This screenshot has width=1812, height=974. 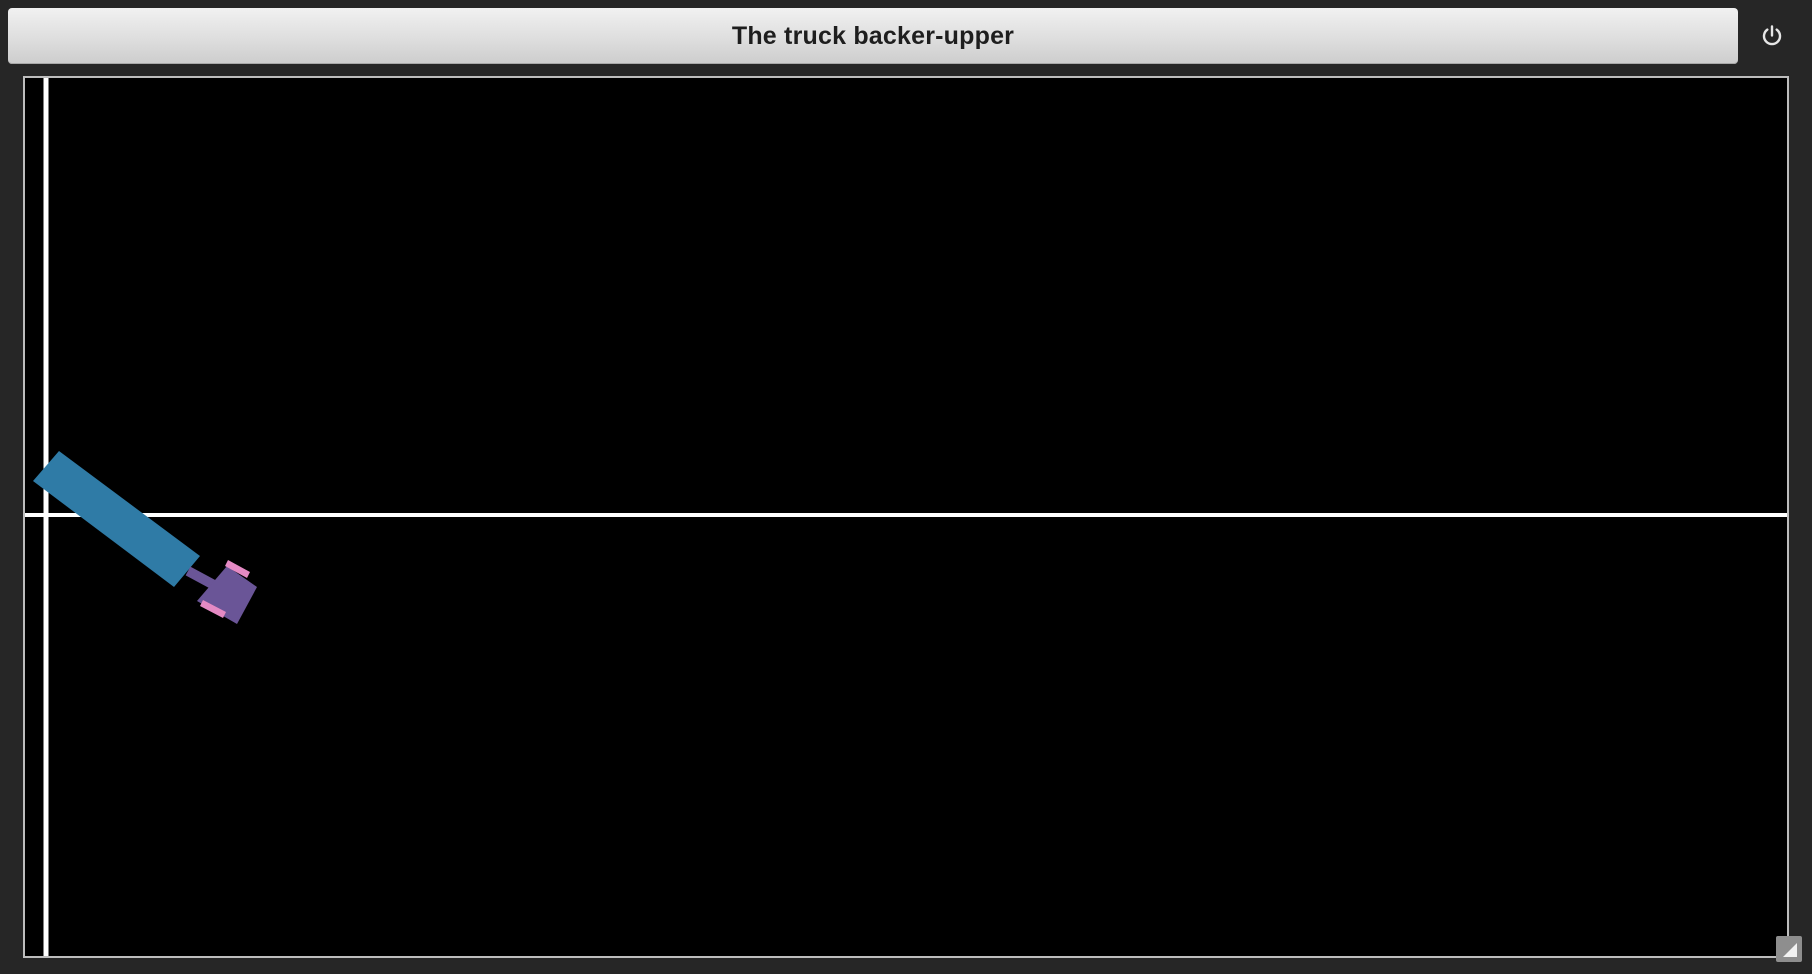 I want to click on trailer, so click(x=116, y=519).